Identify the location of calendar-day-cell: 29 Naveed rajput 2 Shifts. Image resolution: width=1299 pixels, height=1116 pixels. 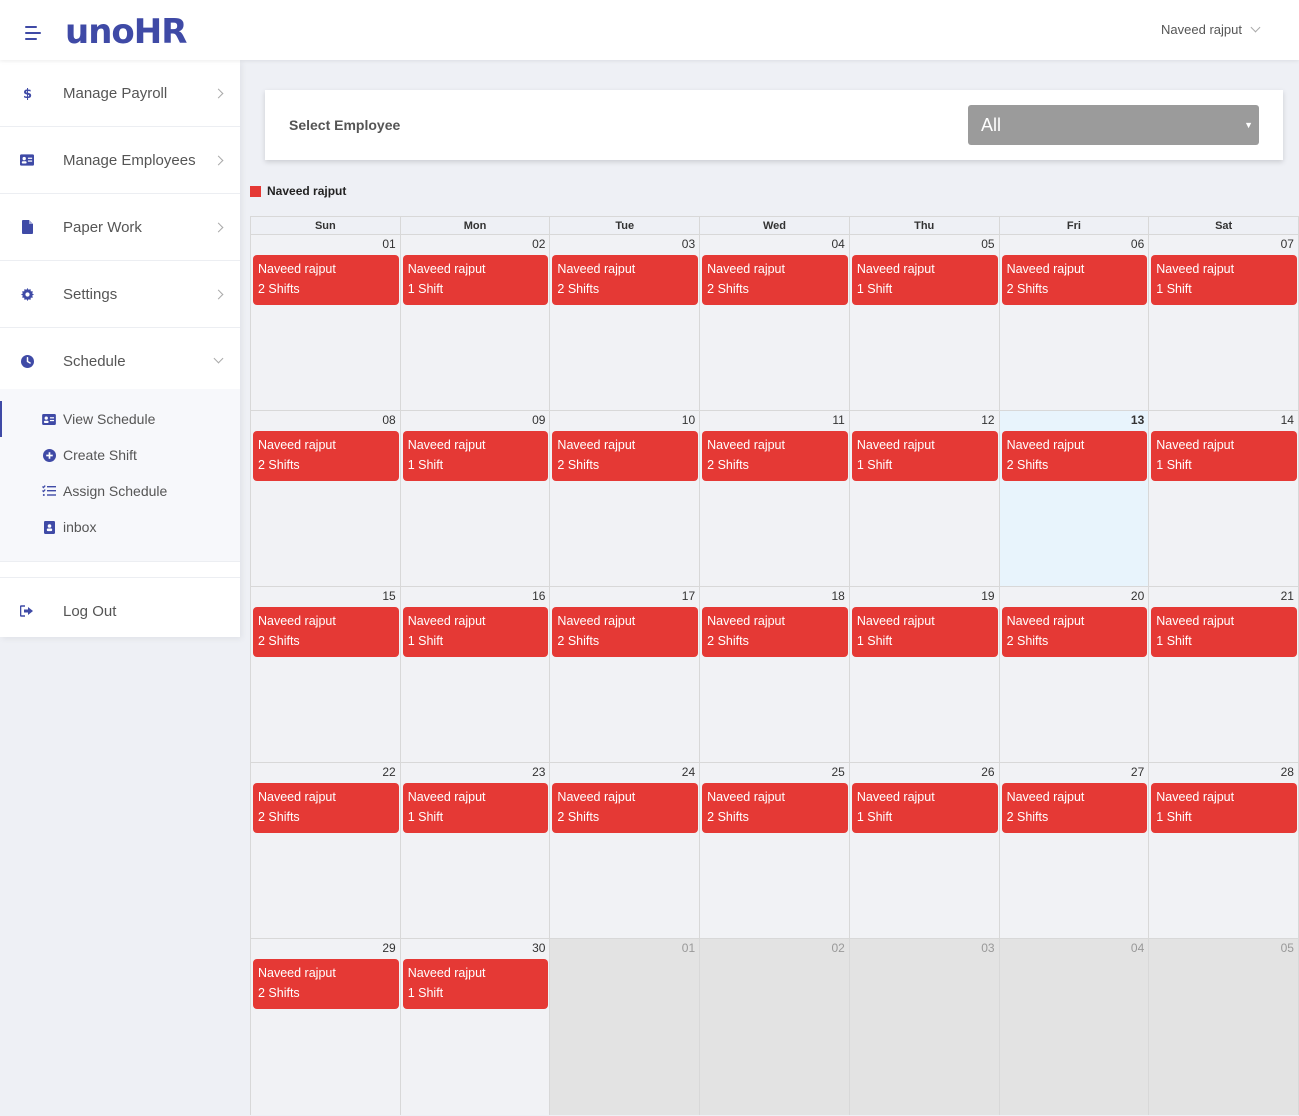
(326, 1027).